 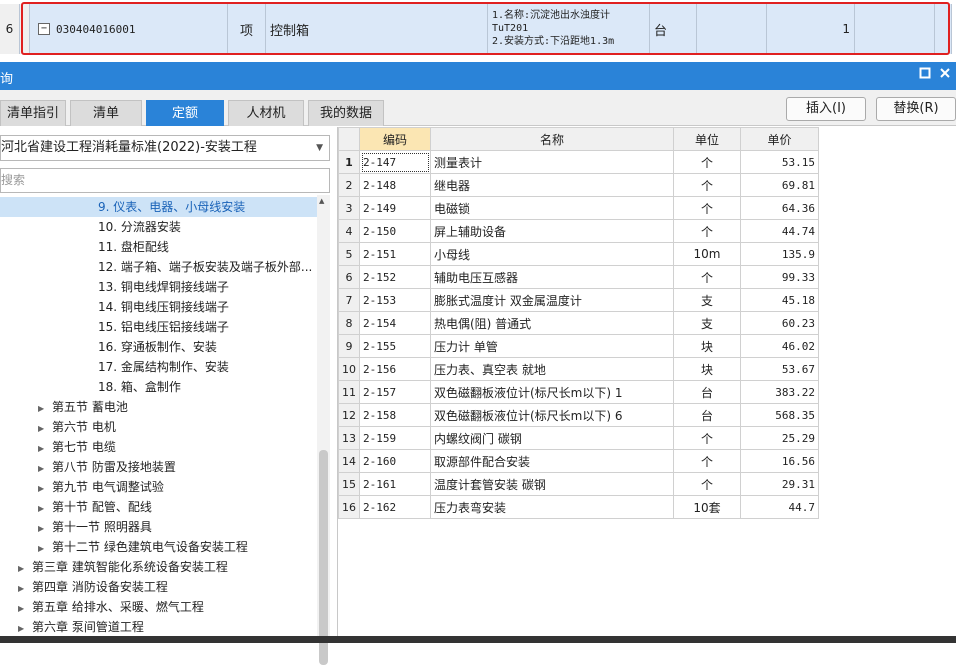 I want to click on name-cell: 小母线, so click(x=552, y=254).